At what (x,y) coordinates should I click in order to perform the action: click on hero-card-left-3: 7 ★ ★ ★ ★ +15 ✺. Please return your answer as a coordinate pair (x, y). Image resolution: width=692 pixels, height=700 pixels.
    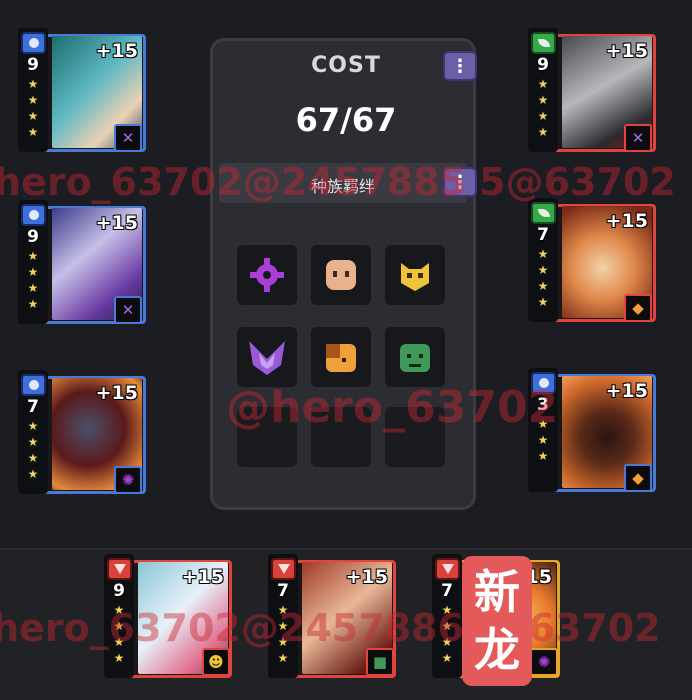
    Looking at the image, I should click on (82, 433).